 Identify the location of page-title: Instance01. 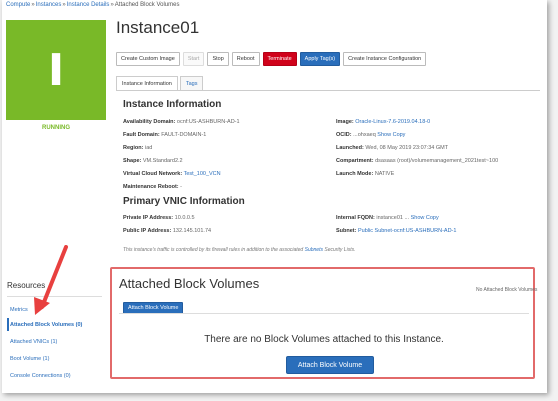
(158, 27).